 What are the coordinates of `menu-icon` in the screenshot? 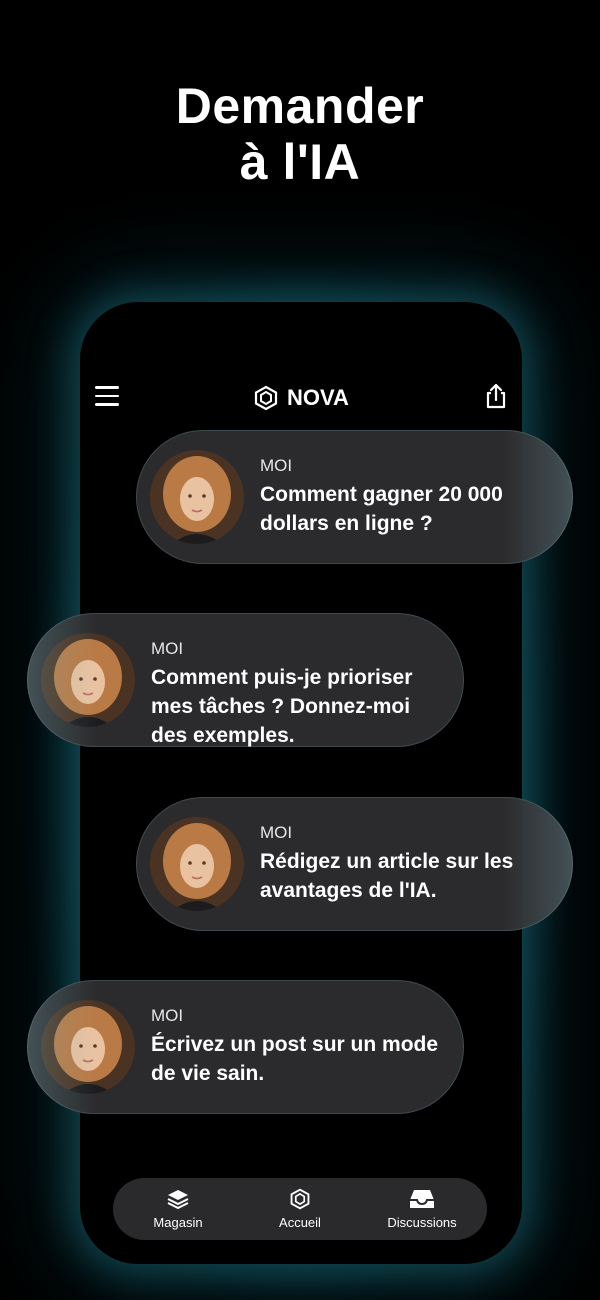 It's located at (107, 397).